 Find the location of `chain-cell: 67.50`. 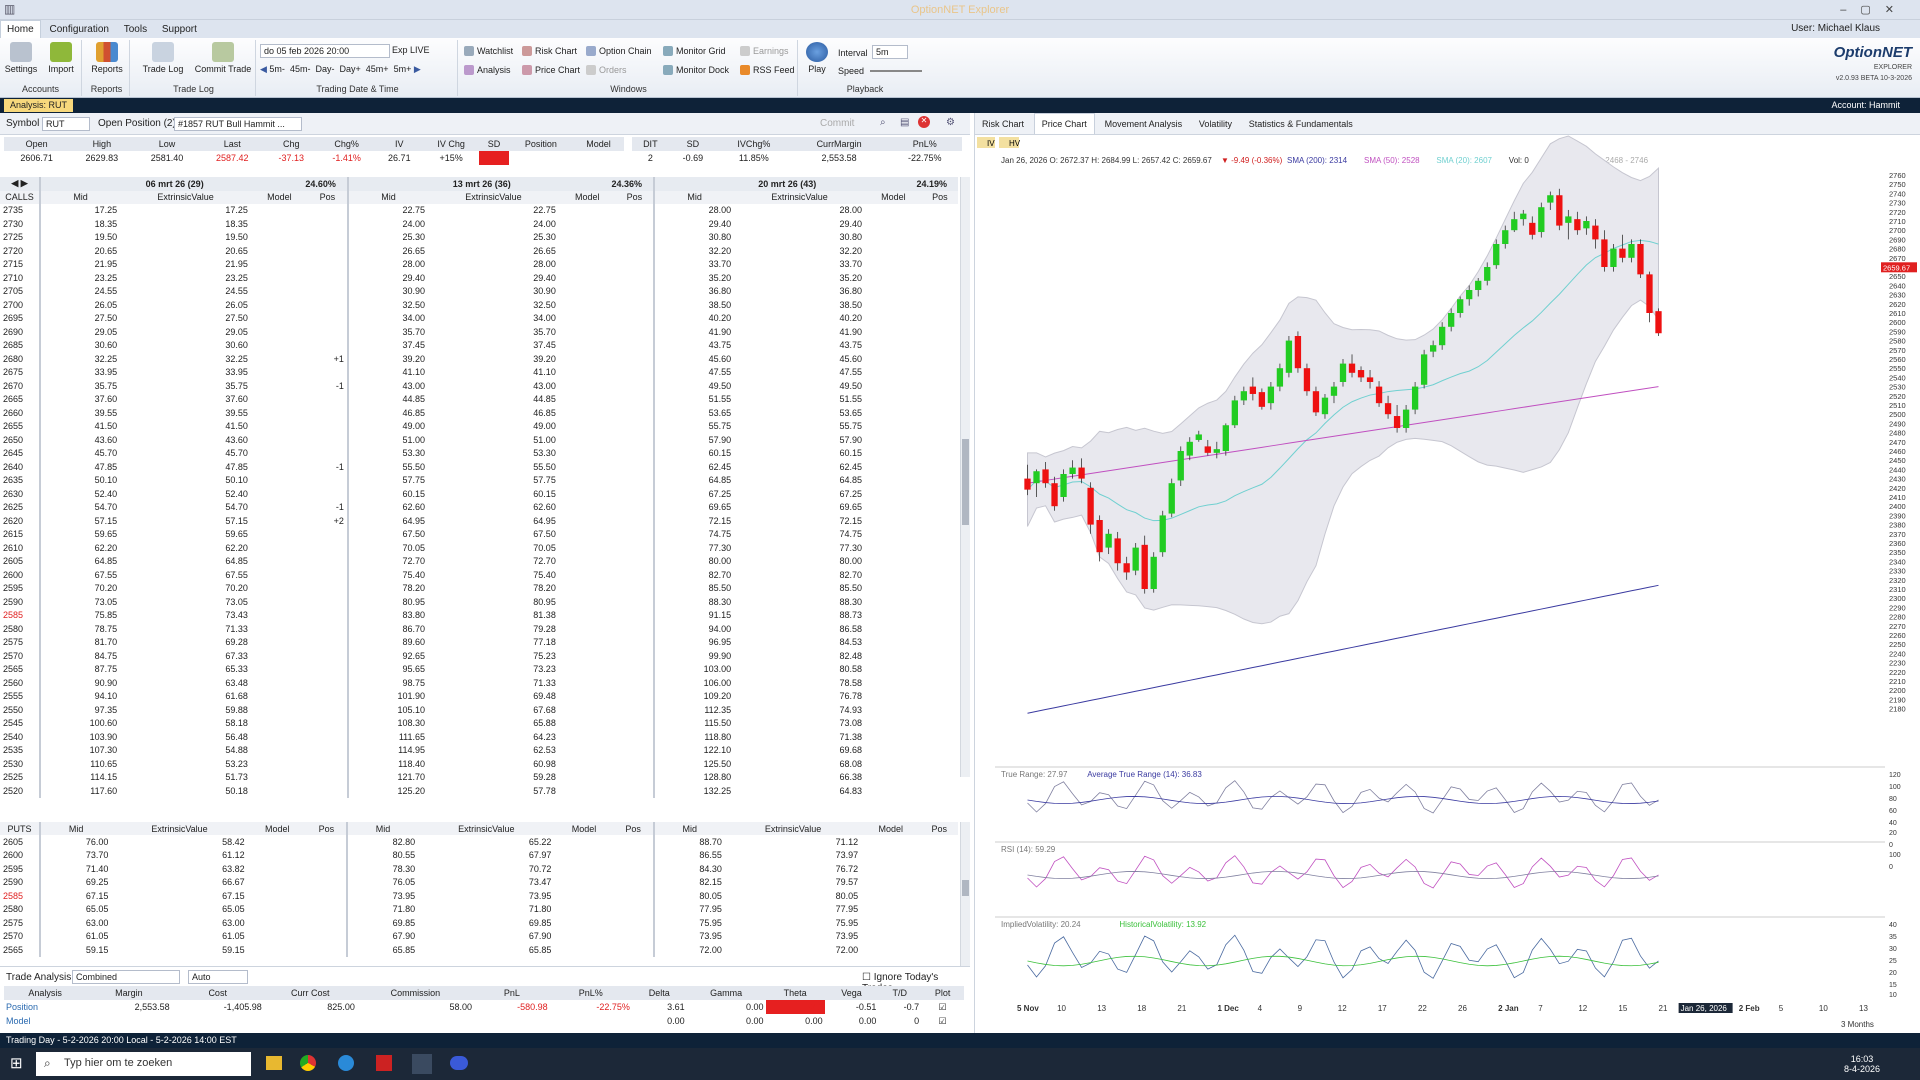

chain-cell: 67.50 is located at coordinates (493, 535).